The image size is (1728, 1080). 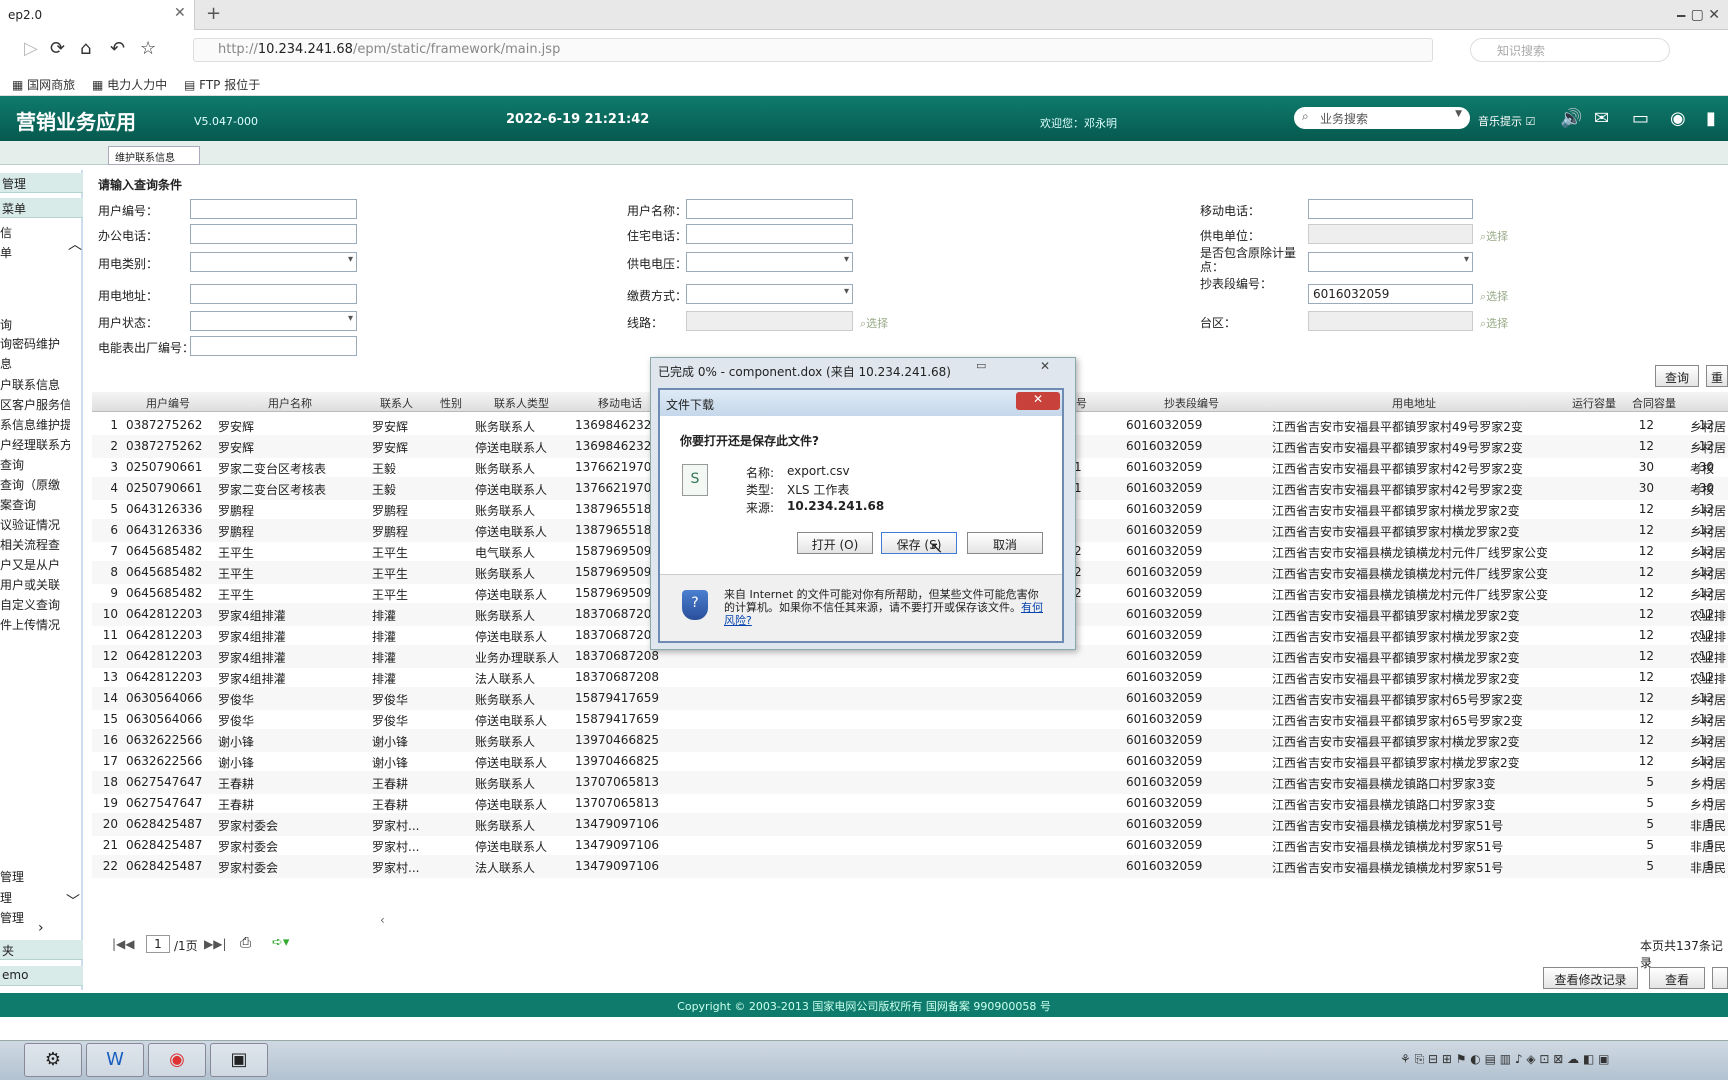 I want to click on meter-seg-input: 6016032059, so click(x=1390, y=294).